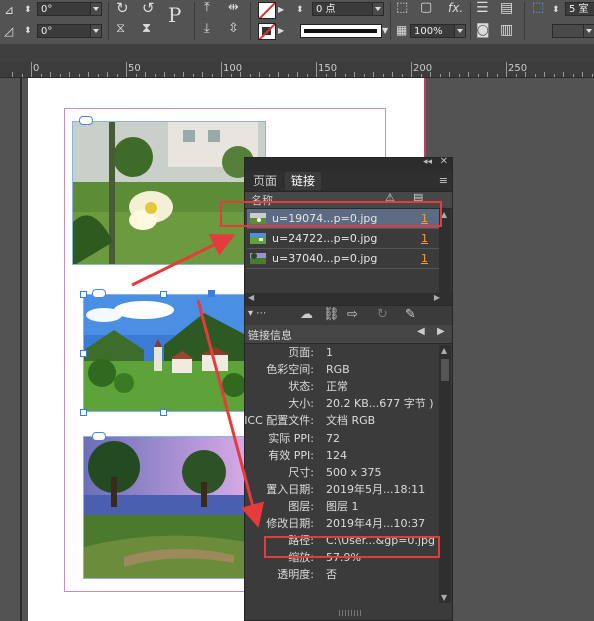 This screenshot has width=594, height=621. I want to click on arrow-to-path, so click(230, 413).